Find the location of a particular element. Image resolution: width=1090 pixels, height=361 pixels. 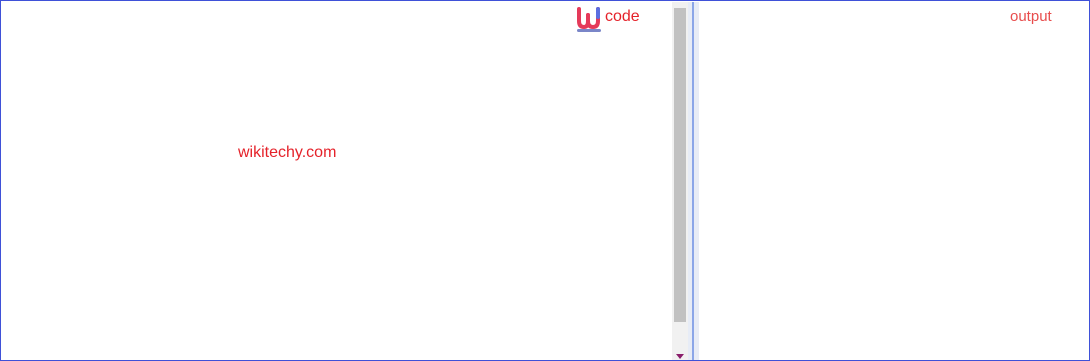

scrollbar-thumb is located at coordinates (680, 165).